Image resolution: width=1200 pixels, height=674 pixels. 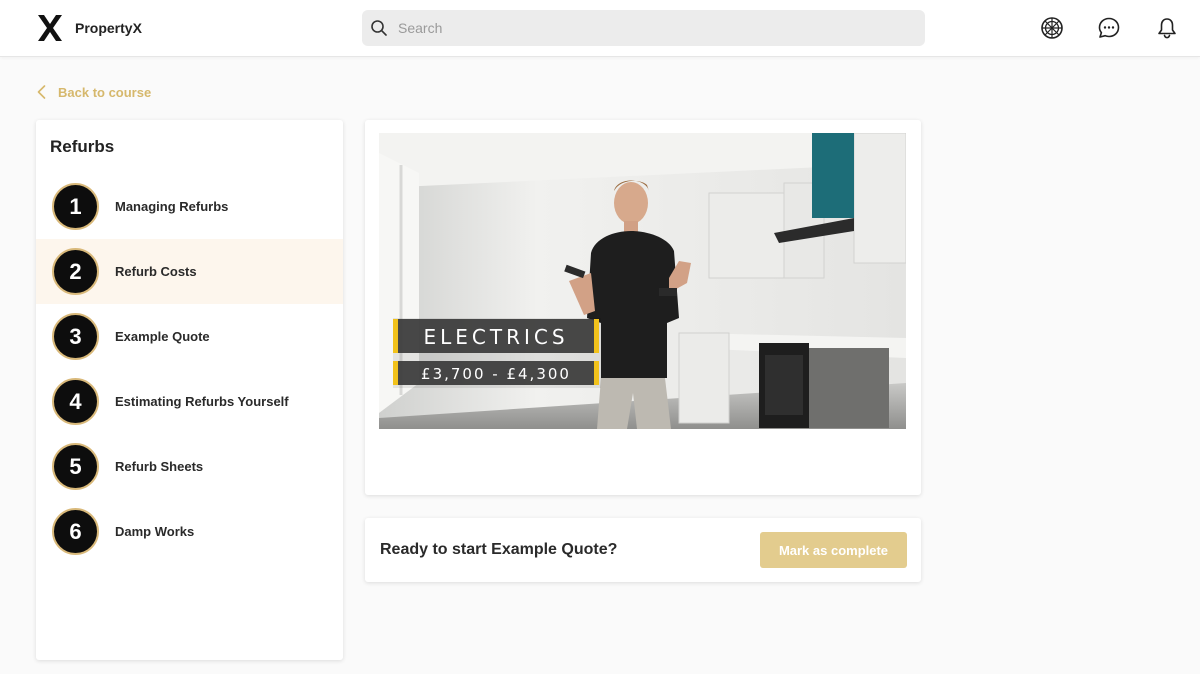 What do you see at coordinates (156, 271) in the screenshot?
I see `lesson-label: Refurb Costs` at bounding box center [156, 271].